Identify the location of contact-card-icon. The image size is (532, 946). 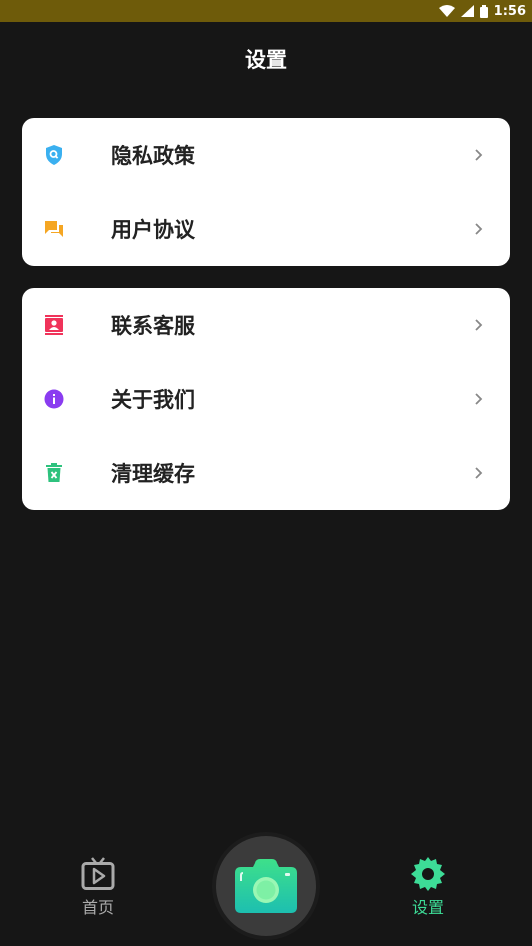
(54, 325).